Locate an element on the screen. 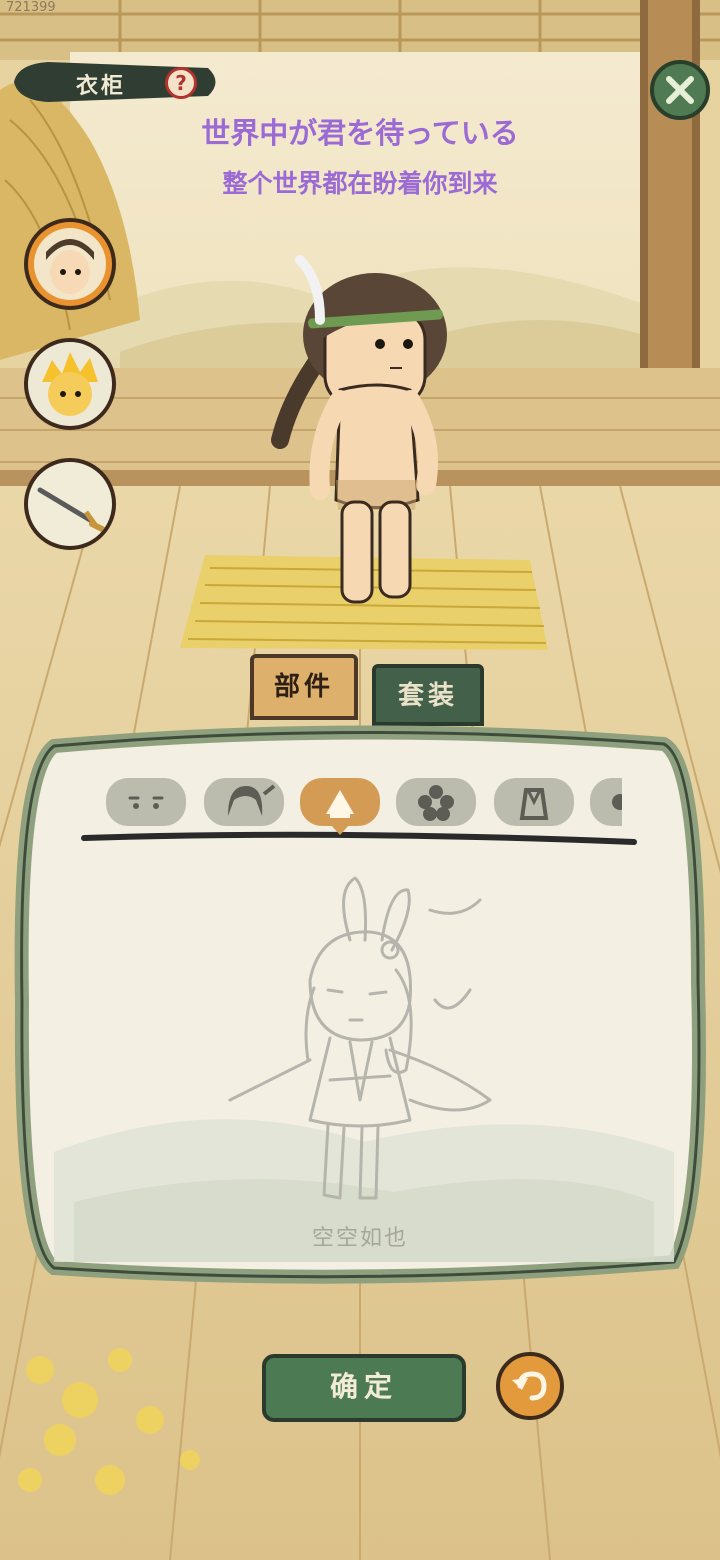  caption-japanese: 世界中が君を待っている is located at coordinates (360, 133).